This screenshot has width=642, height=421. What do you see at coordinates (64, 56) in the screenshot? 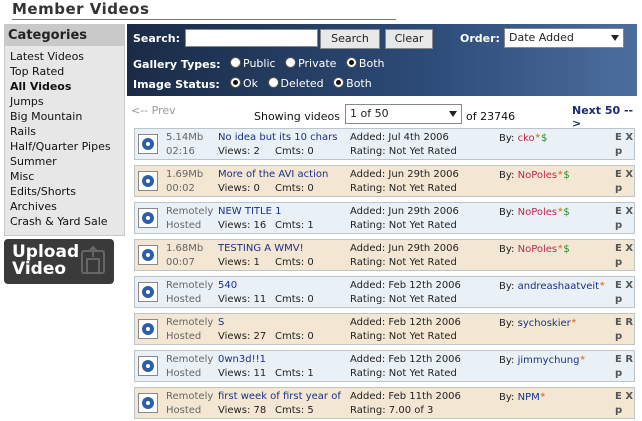
I see `category-latest-videos: Latest Videos` at bounding box center [64, 56].